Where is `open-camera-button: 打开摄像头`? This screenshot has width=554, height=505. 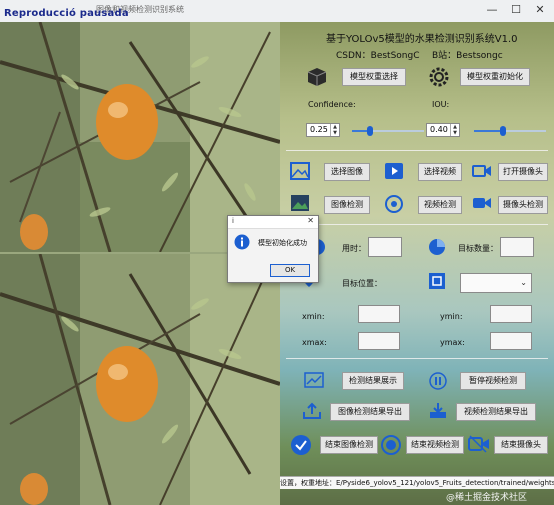
open-camera-button: 打开摄像头 is located at coordinates (523, 172).